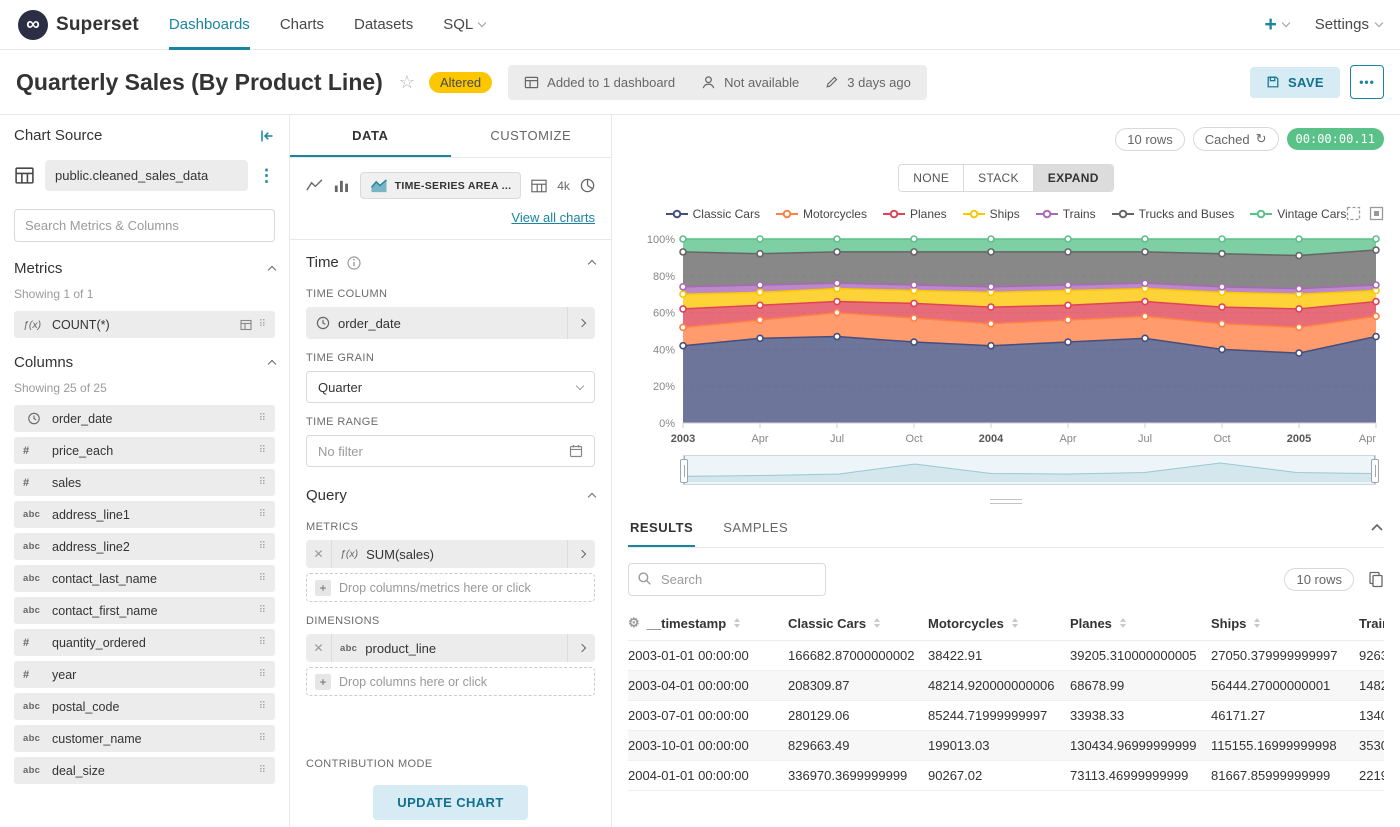 The width and height of the screenshot is (1400, 827). I want to click on nav-datasets: Datasets, so click(383, 25).